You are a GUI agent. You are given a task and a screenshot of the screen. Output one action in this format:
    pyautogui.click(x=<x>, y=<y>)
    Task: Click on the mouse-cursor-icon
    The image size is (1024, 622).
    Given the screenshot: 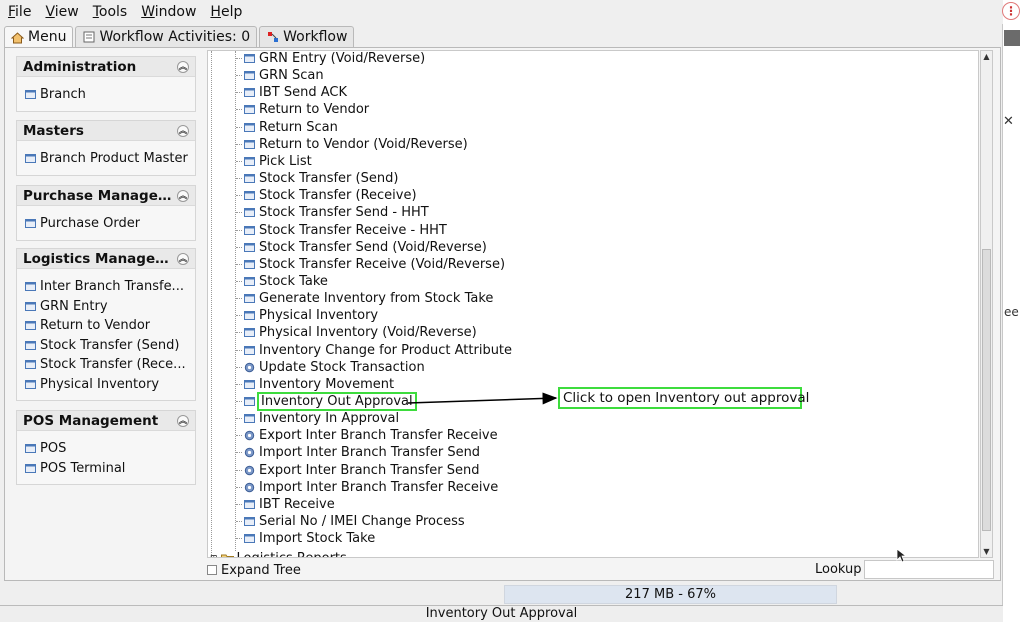 What is the action you would take?
    pyautogui.click(x=902, y=555)
    